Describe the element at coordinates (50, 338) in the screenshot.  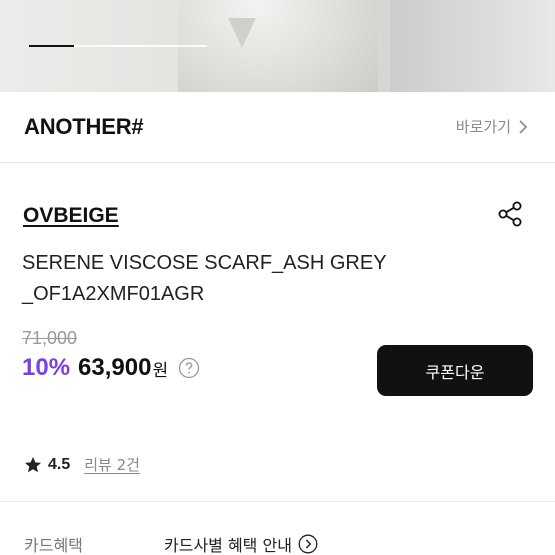
I see `original-price: 71,000` at that location.